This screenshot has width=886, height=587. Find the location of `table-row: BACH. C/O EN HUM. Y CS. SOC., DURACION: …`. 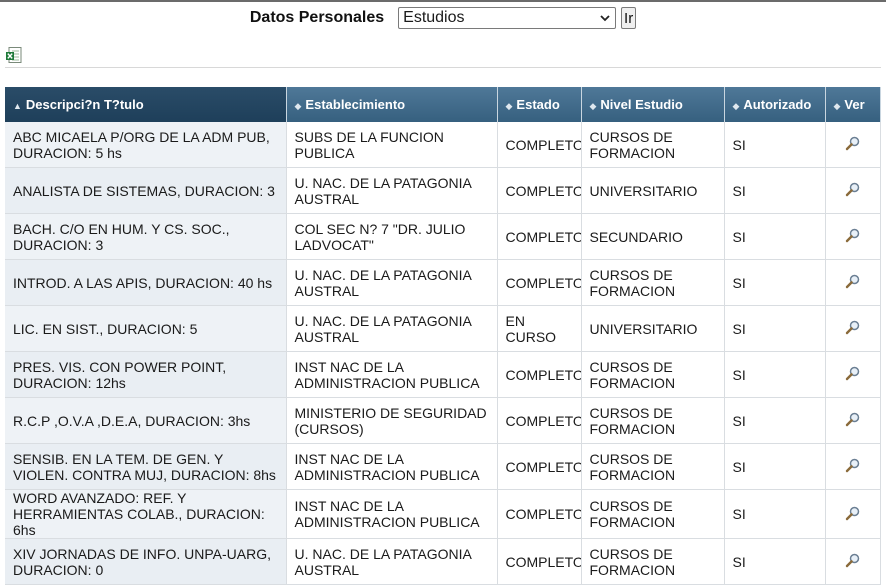

table-row: BACH. C/O EN HUM. Y CS. SOC., DURACION: … is located at coordinates (443, 236).